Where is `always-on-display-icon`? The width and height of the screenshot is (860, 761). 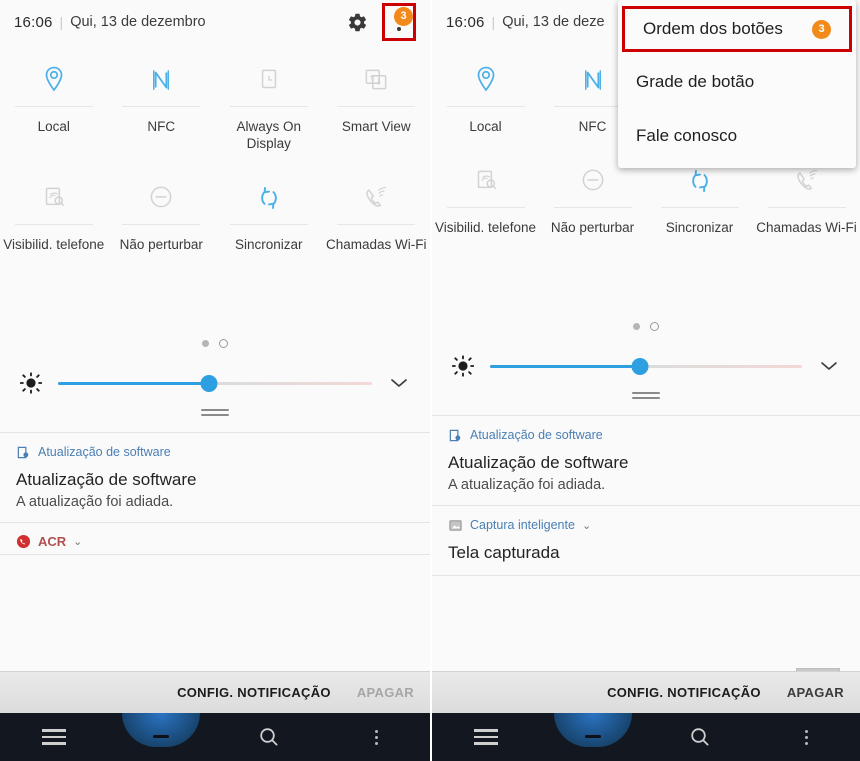 always-on-display-icon is located at coordinates (269, 80).